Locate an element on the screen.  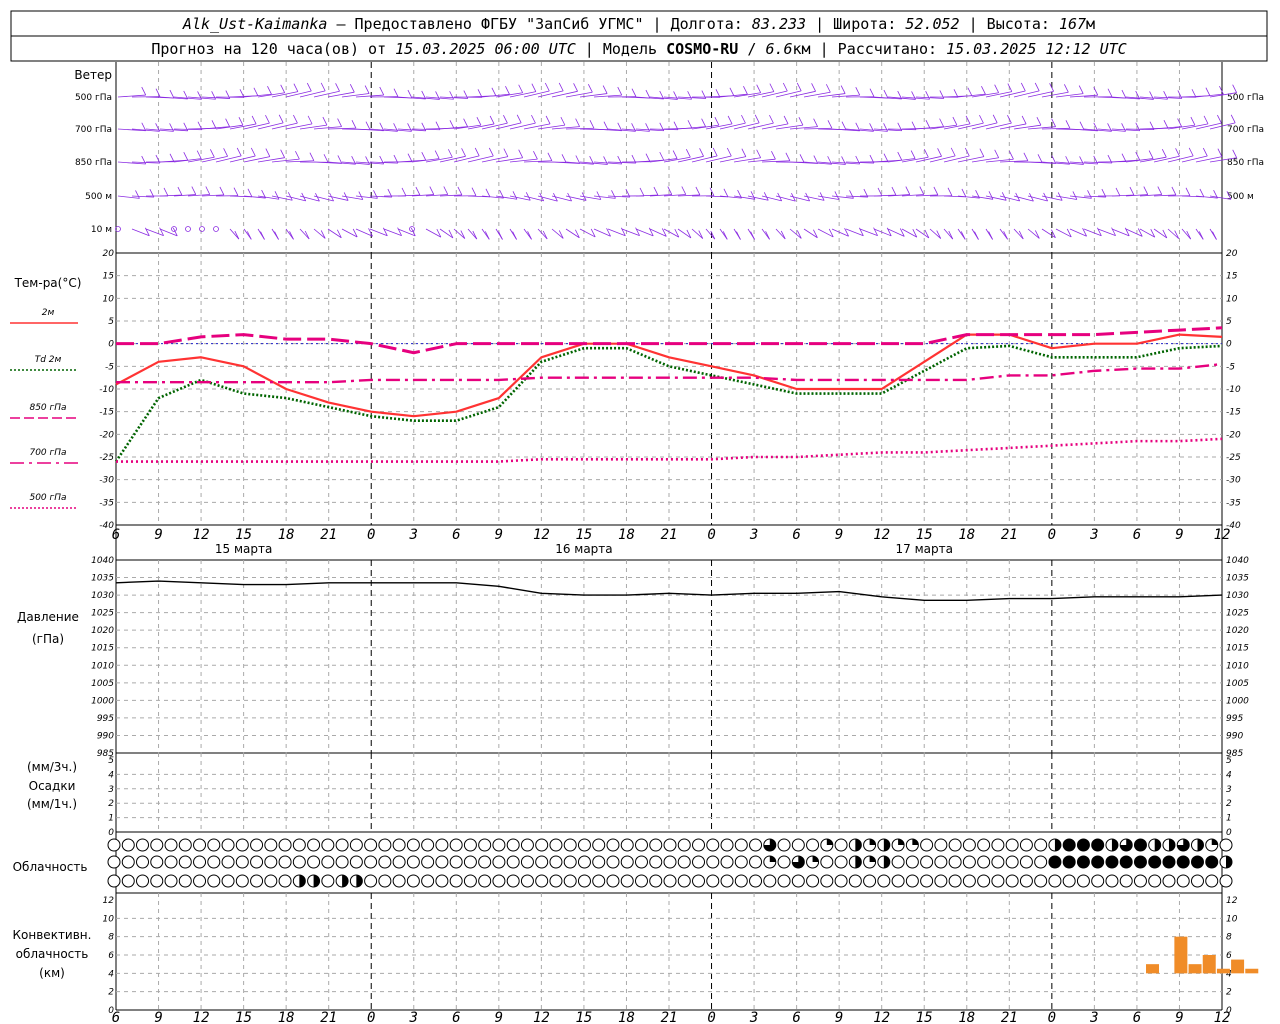
temp-tick-left: -5 is located at coordinates (109, 367).